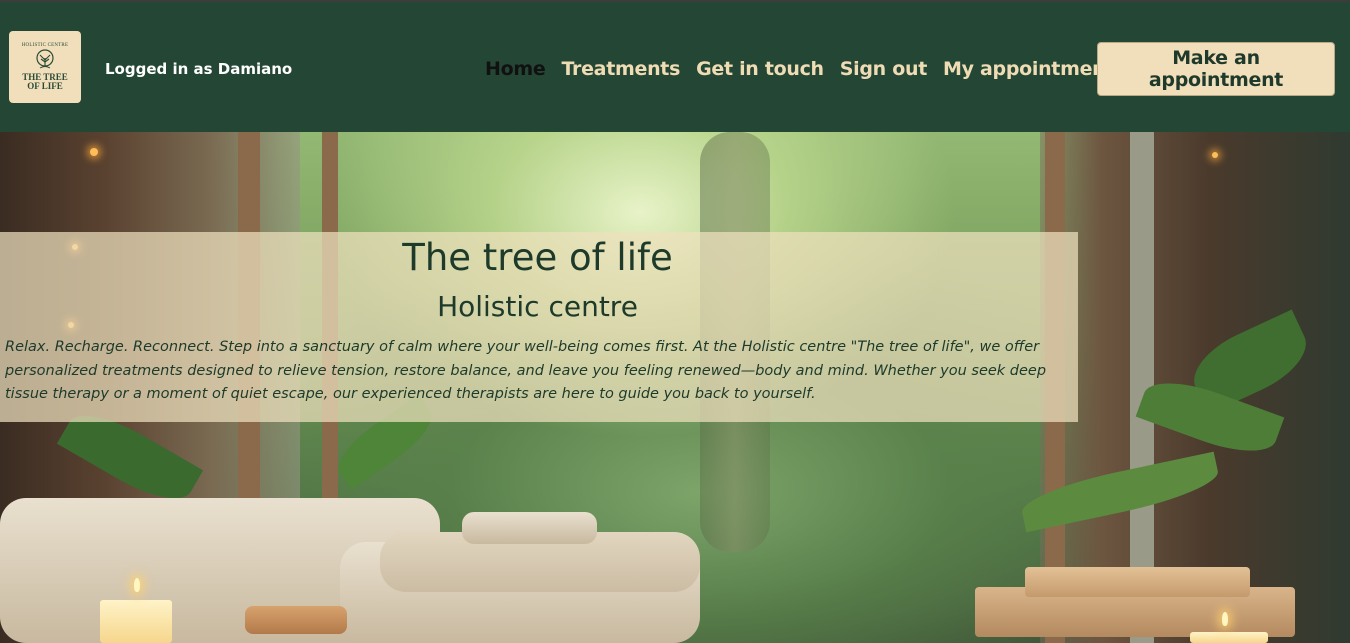  What do you see at coordinates (884, 69) in the screenshot?
I see `nav-sign-out: Sign out` at bounding box center [884, 69].